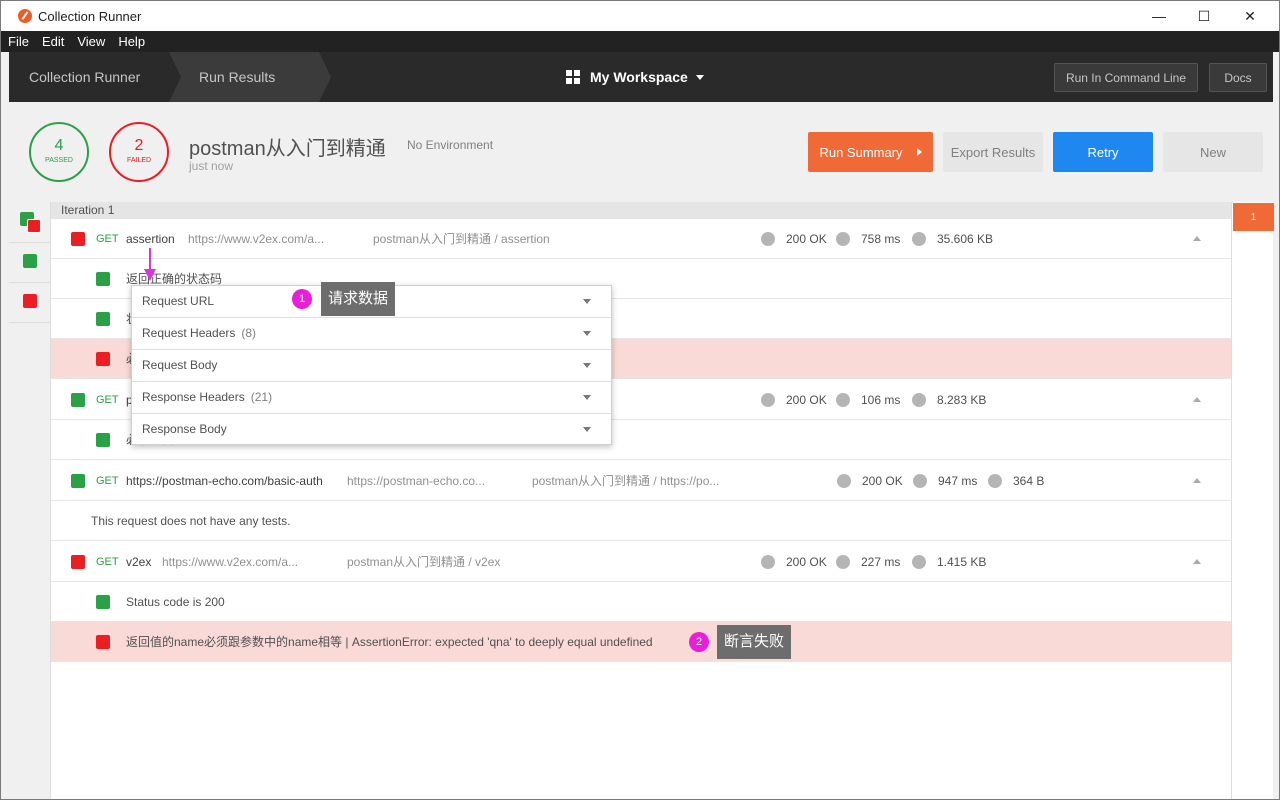 The height and width of the screenshot is (800, 1280). I want to click on response-time: 106 ms, so click(881, 400).